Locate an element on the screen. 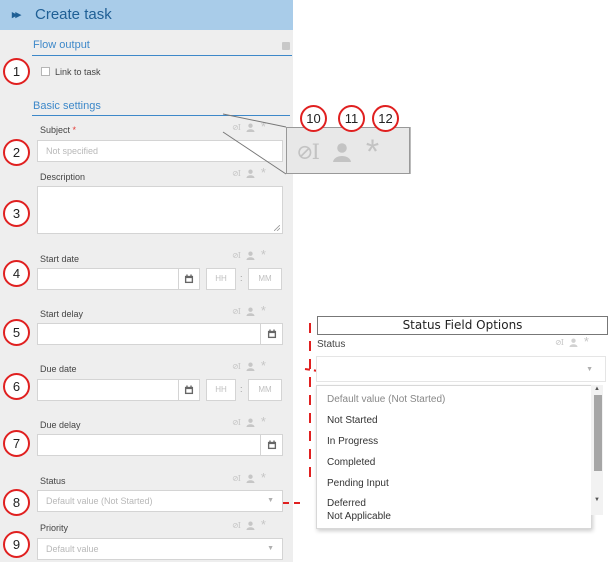 Image resolution: width=613 pixels, height=562 pixels. chevron-down-icon: ▼ is located at coordinates (589, 369).